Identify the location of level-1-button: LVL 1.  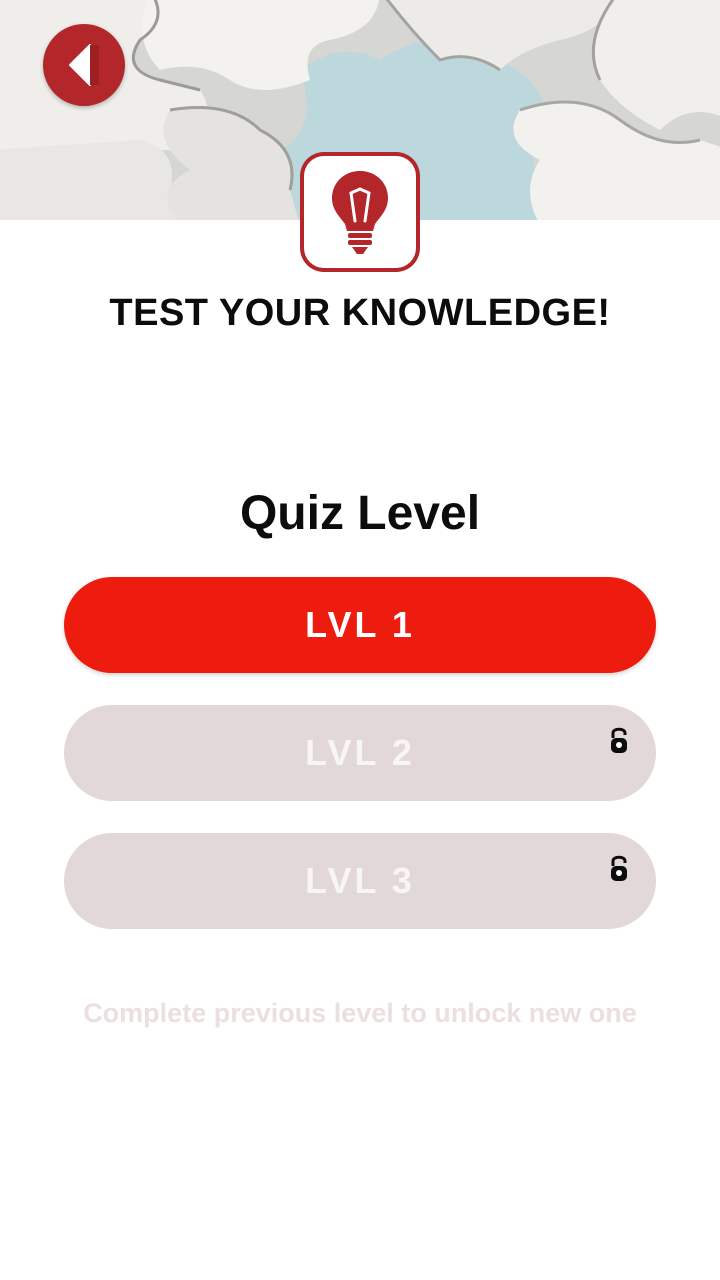
(360, 625).